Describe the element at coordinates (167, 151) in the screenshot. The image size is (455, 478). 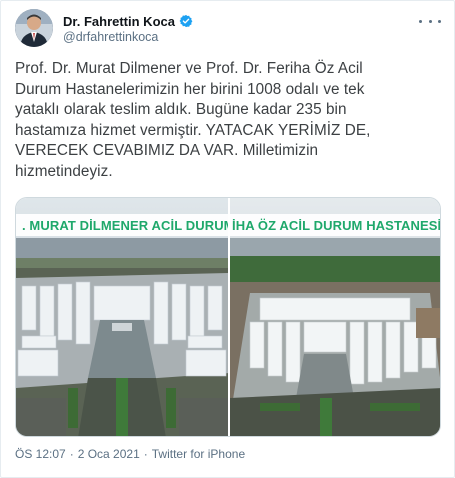
I see `tweet-line: VERECEK CEVABIMIZ DA VAR. Milletimizin` at that location.